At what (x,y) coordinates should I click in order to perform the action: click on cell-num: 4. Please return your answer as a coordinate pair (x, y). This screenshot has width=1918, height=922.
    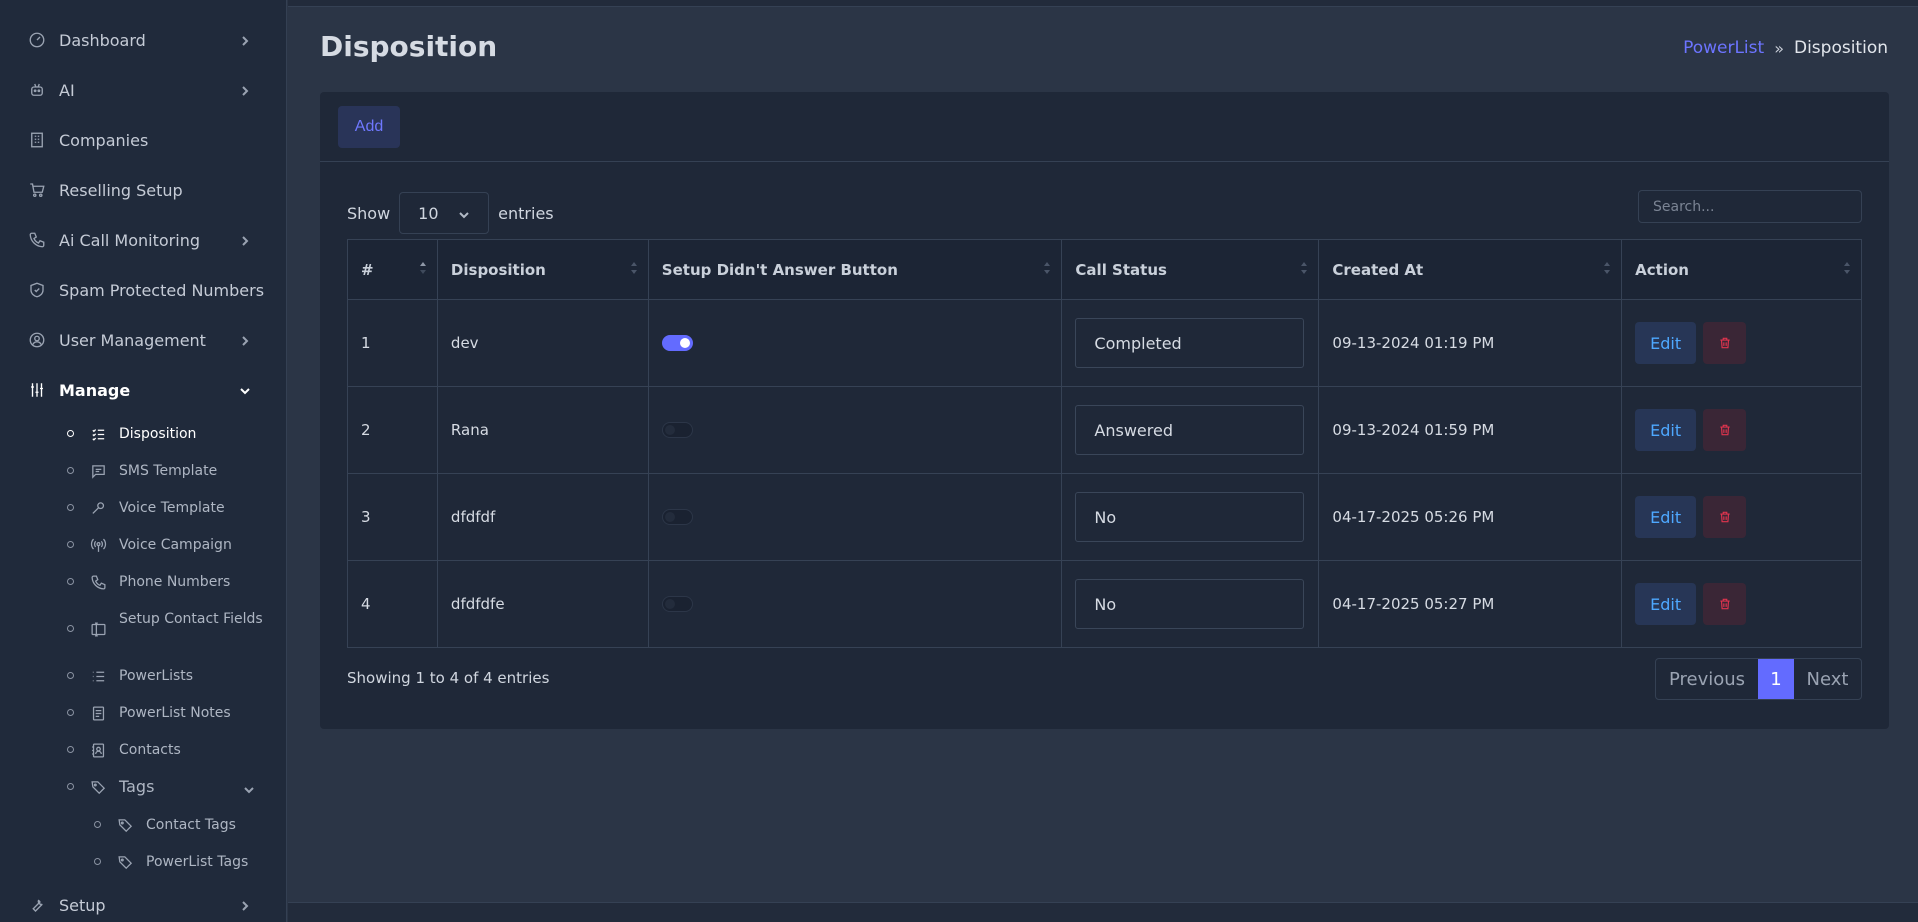
    Looking at the image, I should click on (392, 604).